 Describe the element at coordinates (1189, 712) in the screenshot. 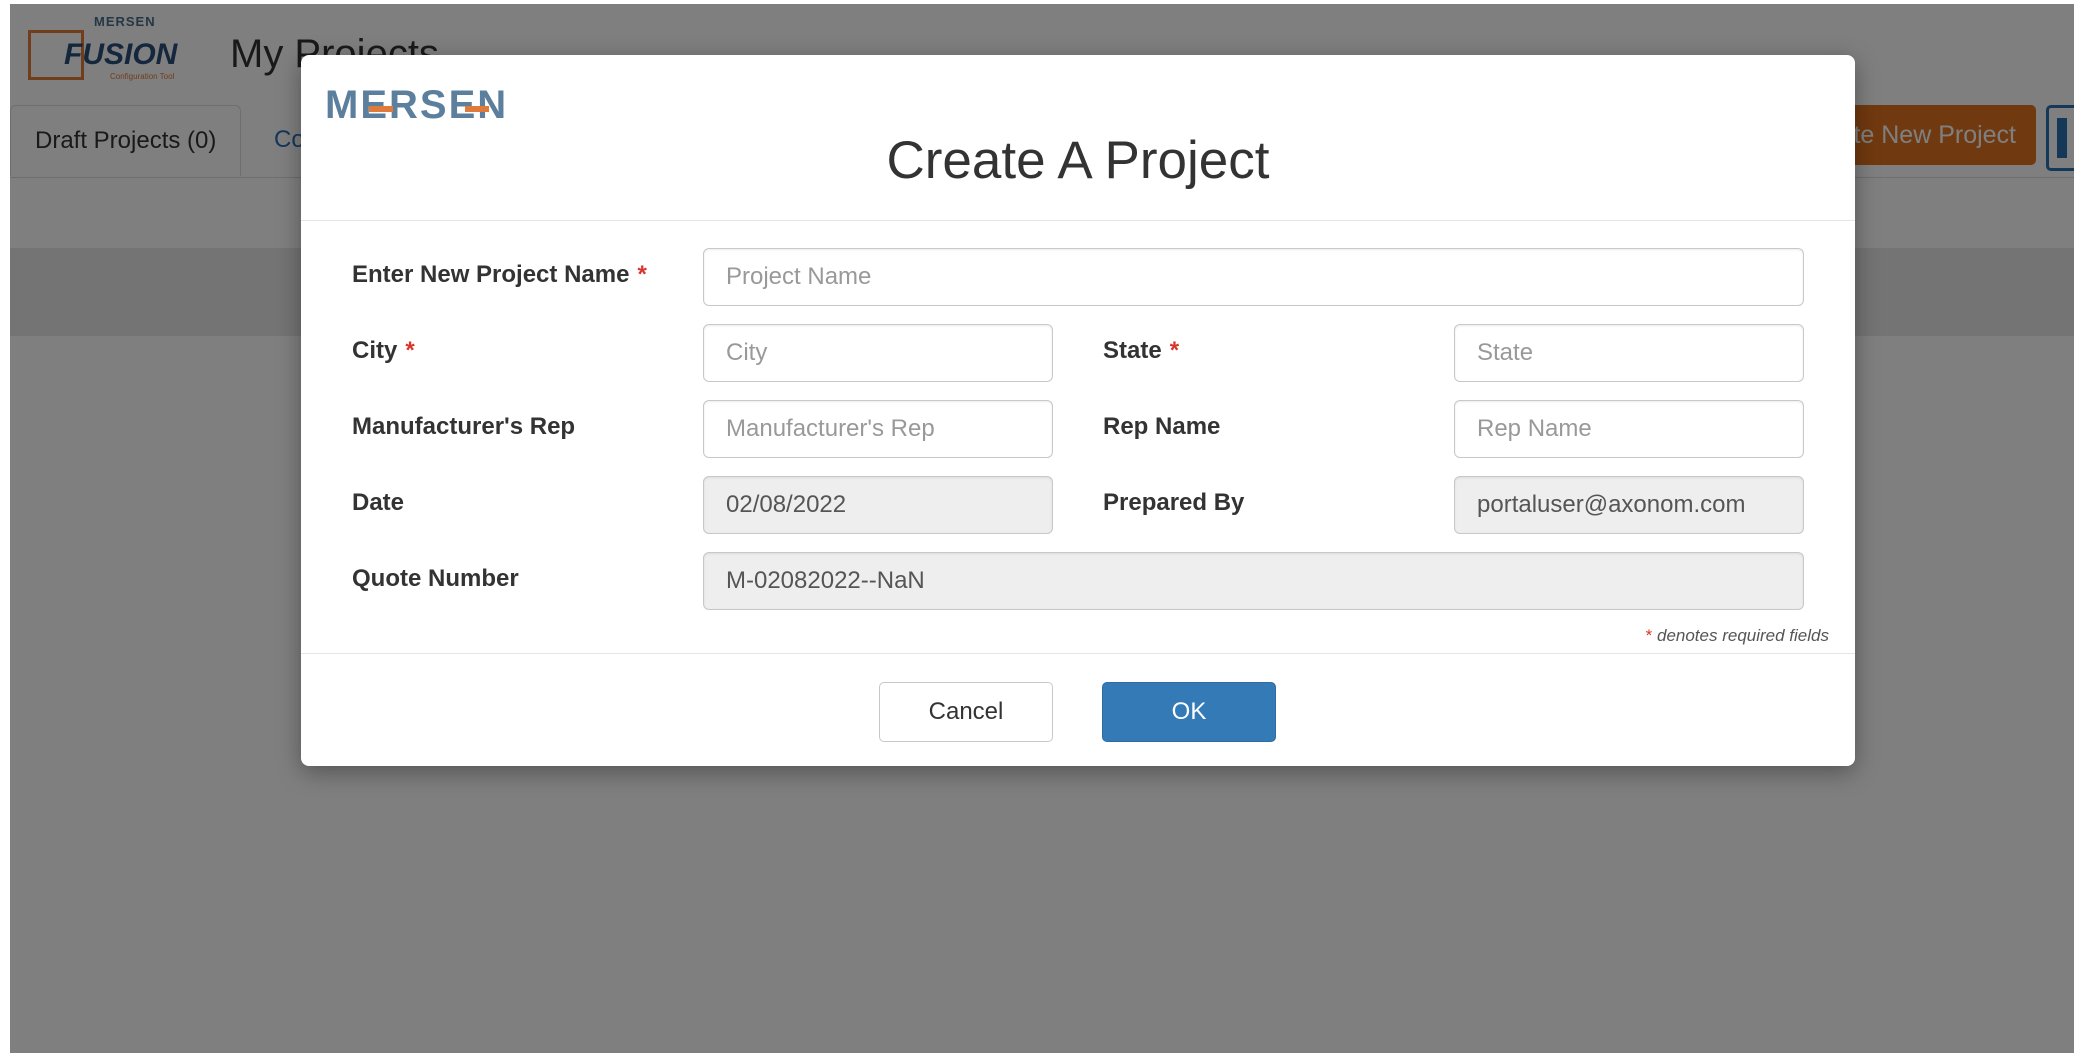

I see `ok-button: OK` at that location.